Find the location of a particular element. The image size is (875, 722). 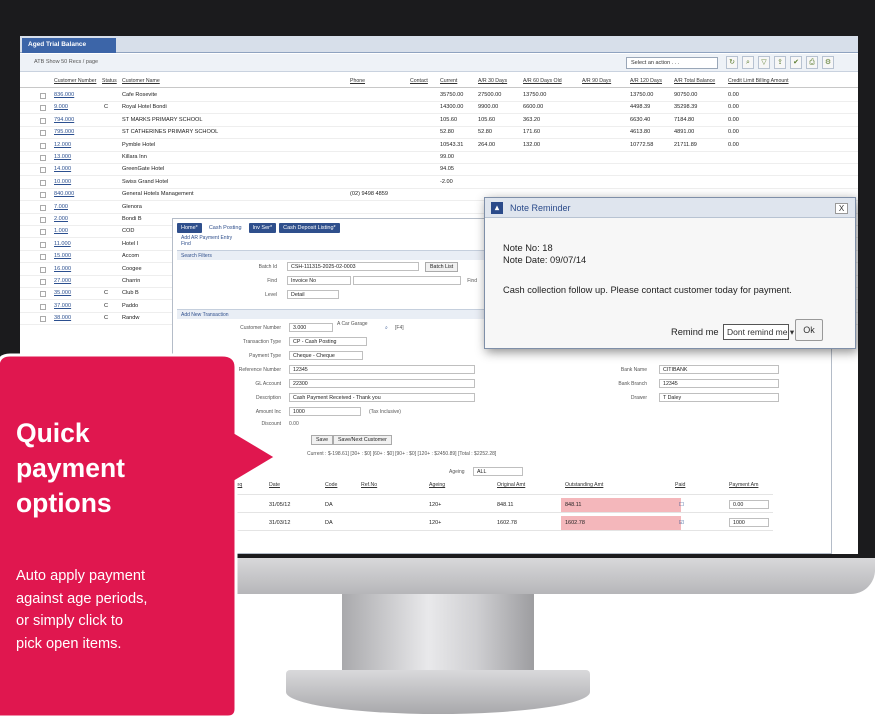

cell-num: 16.000 is located at coordinates (62, 269).